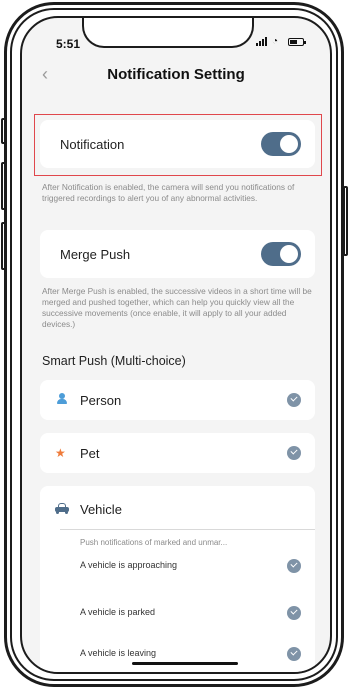 The image size is (349, 690). What do you see at coordinates (297, 41) in the screenshot?
I see `battery-icon` at bounding box center [297, 41].